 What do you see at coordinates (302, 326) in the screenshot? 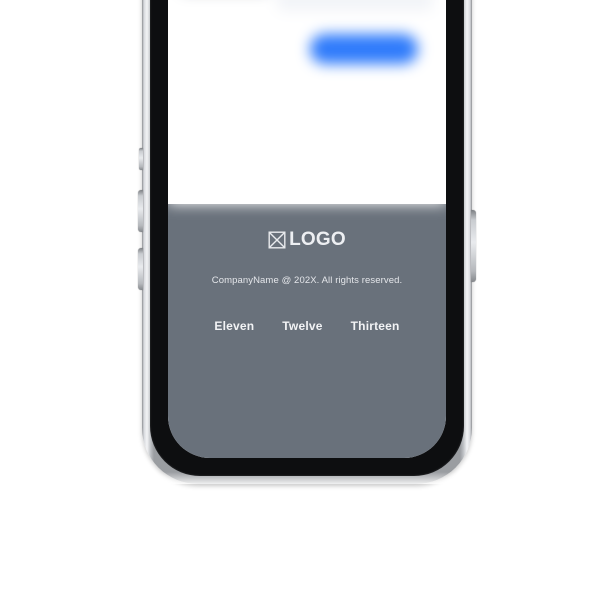
I see `footer-link-twelve: Twelve` at bounding box center [302, 326].